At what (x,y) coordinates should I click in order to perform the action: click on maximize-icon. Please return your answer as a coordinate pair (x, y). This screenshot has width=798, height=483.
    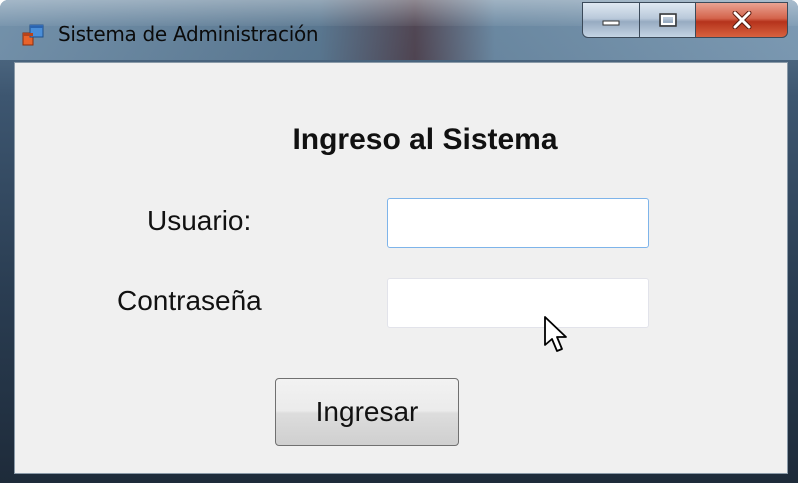
    Looking at the image, I should click on (667, 20).